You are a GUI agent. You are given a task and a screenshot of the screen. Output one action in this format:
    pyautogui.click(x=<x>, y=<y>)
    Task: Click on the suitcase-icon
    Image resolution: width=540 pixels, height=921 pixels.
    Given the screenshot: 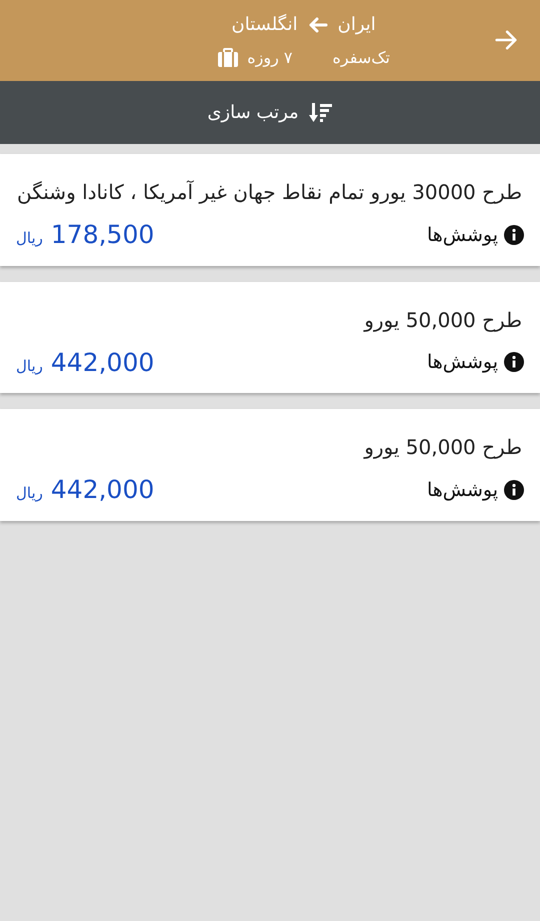 What is the action you would take?
    pyautogui.click(x=228, y=58)
    